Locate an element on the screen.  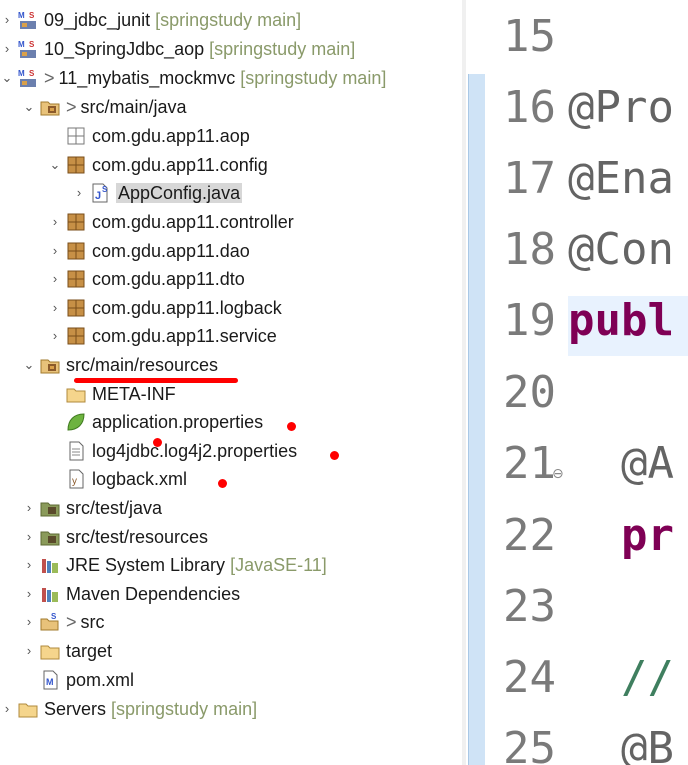
tree-item-label: 10_SpringJdbc_aop is located at coordinates (124, 49).